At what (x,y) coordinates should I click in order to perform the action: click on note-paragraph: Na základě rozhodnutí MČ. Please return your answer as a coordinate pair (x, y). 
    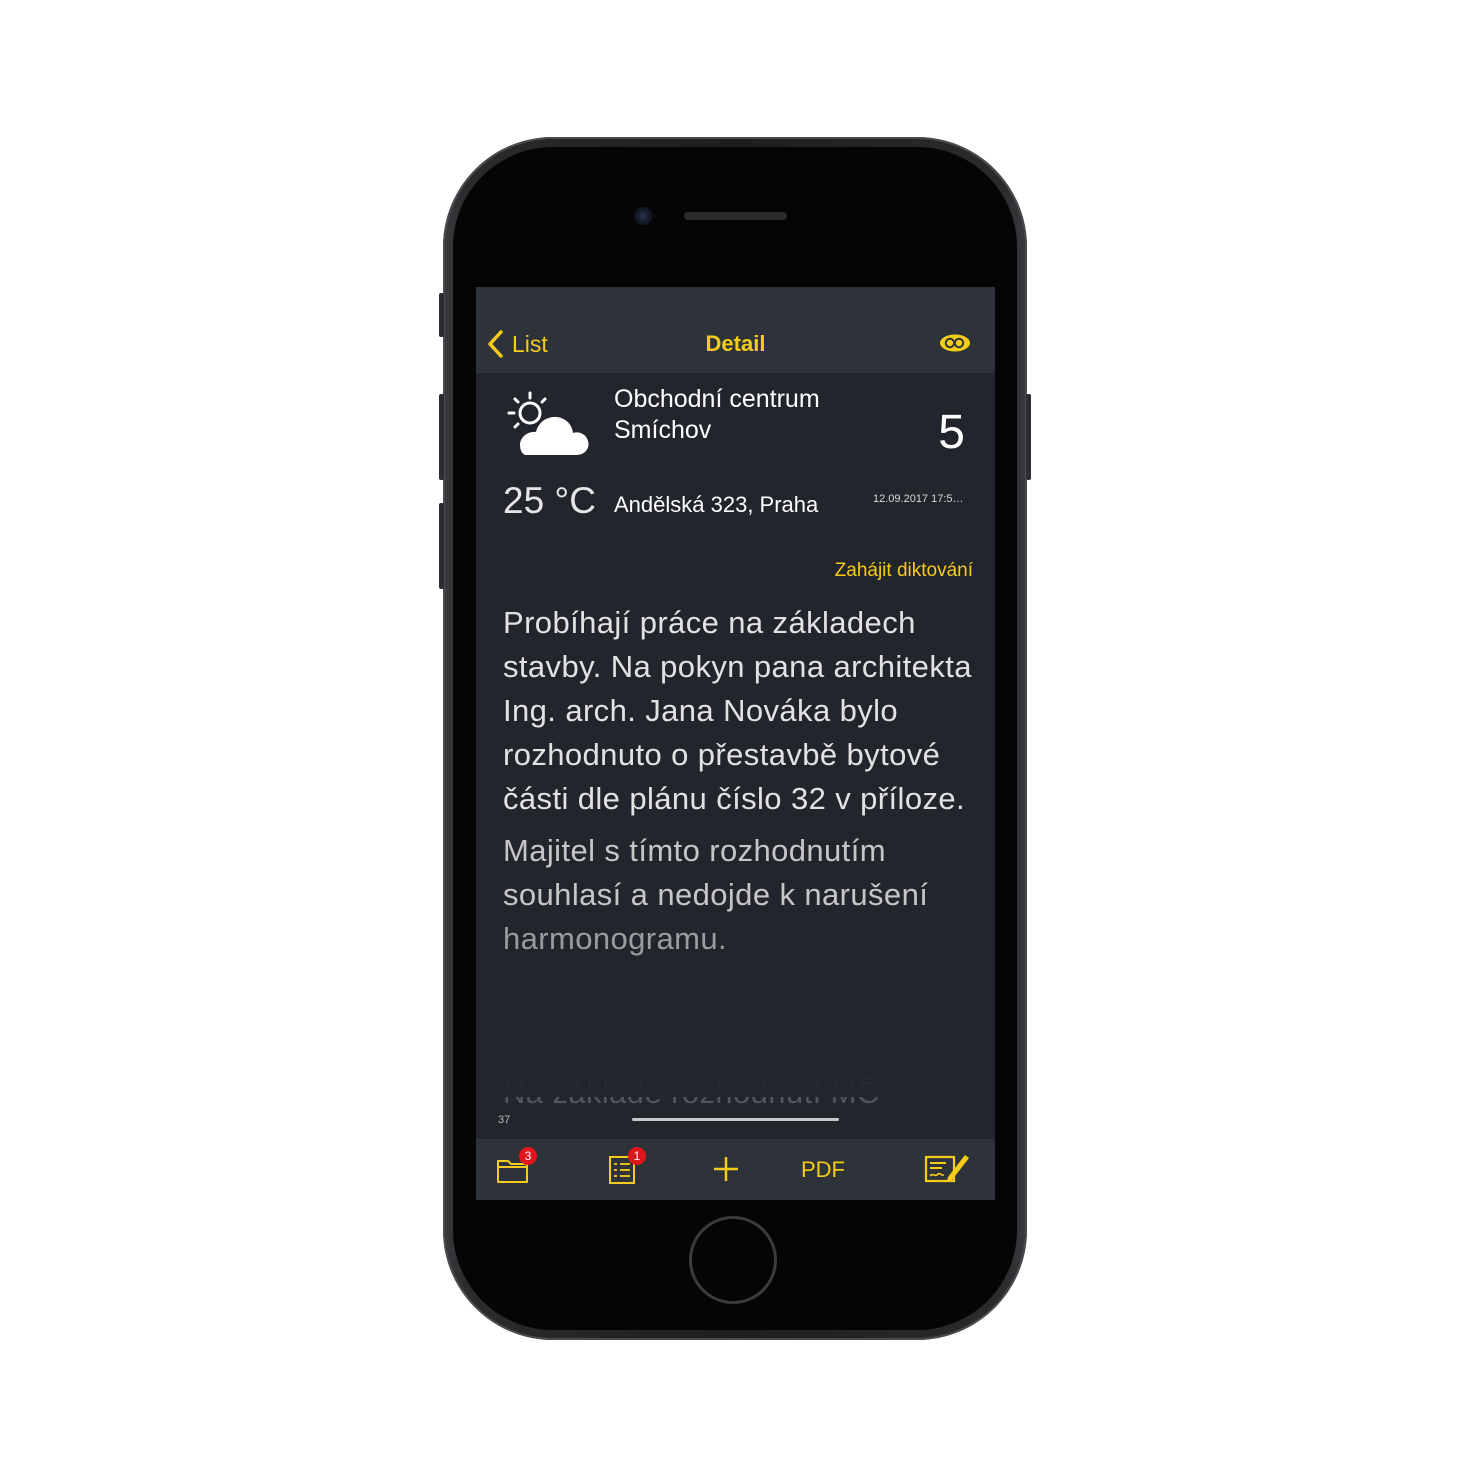
    Looking at the image, I should click on (691, 1092).